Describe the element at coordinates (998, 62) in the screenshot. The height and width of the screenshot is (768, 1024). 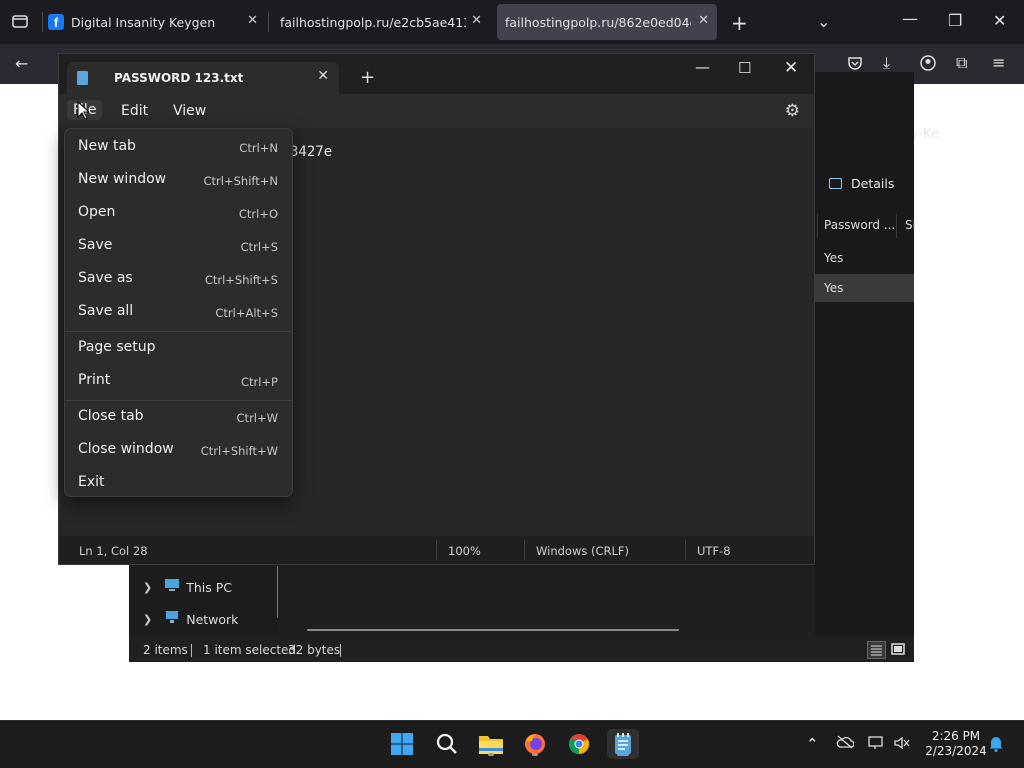
I see `hamburger-menu-icon: ≡` at that location.